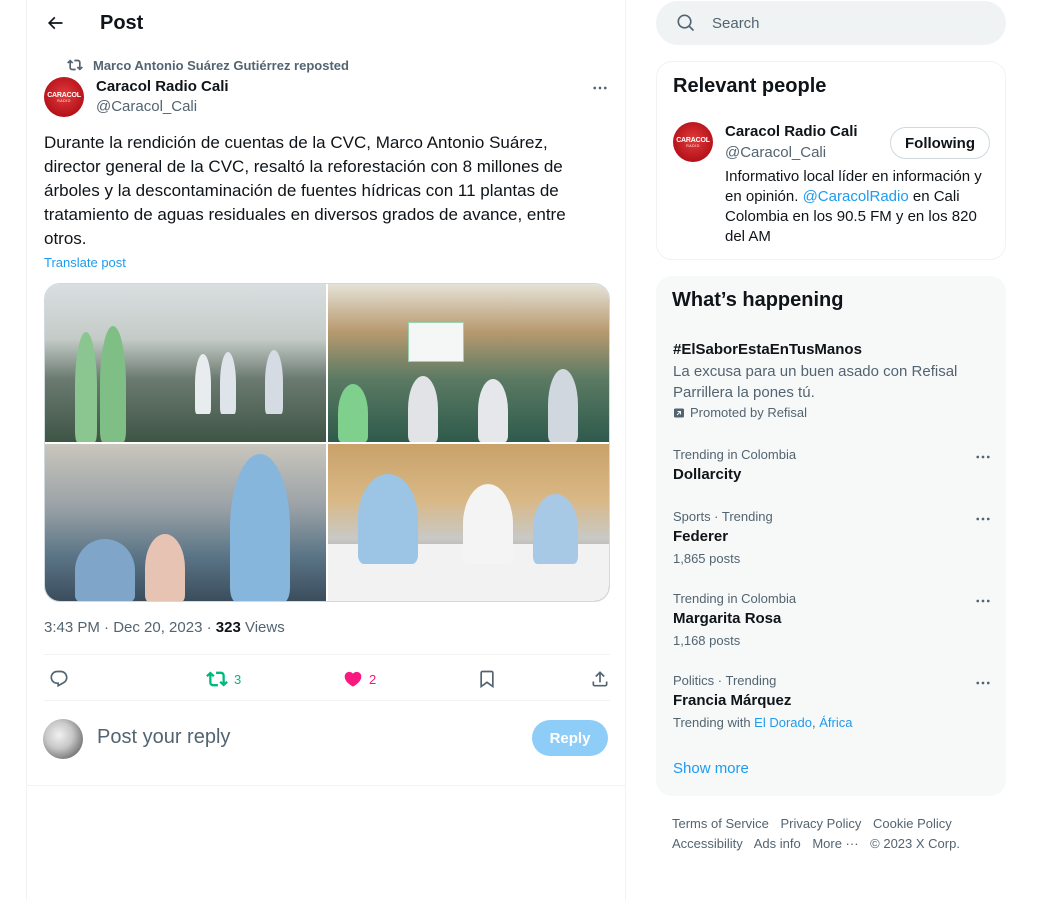 The height and width of the screenshot is (900, 1052). I want to click on page-title: Post, so click(122, 23).